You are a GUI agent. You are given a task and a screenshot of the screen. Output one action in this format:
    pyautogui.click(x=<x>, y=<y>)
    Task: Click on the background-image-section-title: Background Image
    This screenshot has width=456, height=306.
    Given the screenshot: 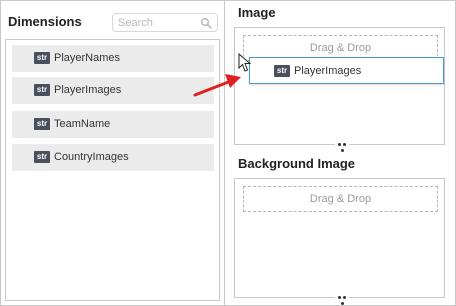 What is the action you would take?
    pyautogui.click(x=297, y=163)
    